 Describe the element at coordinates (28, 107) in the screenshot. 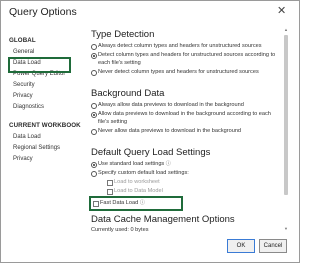

I see `sidebar-item-diagnostics: Diagnostics` at that location.